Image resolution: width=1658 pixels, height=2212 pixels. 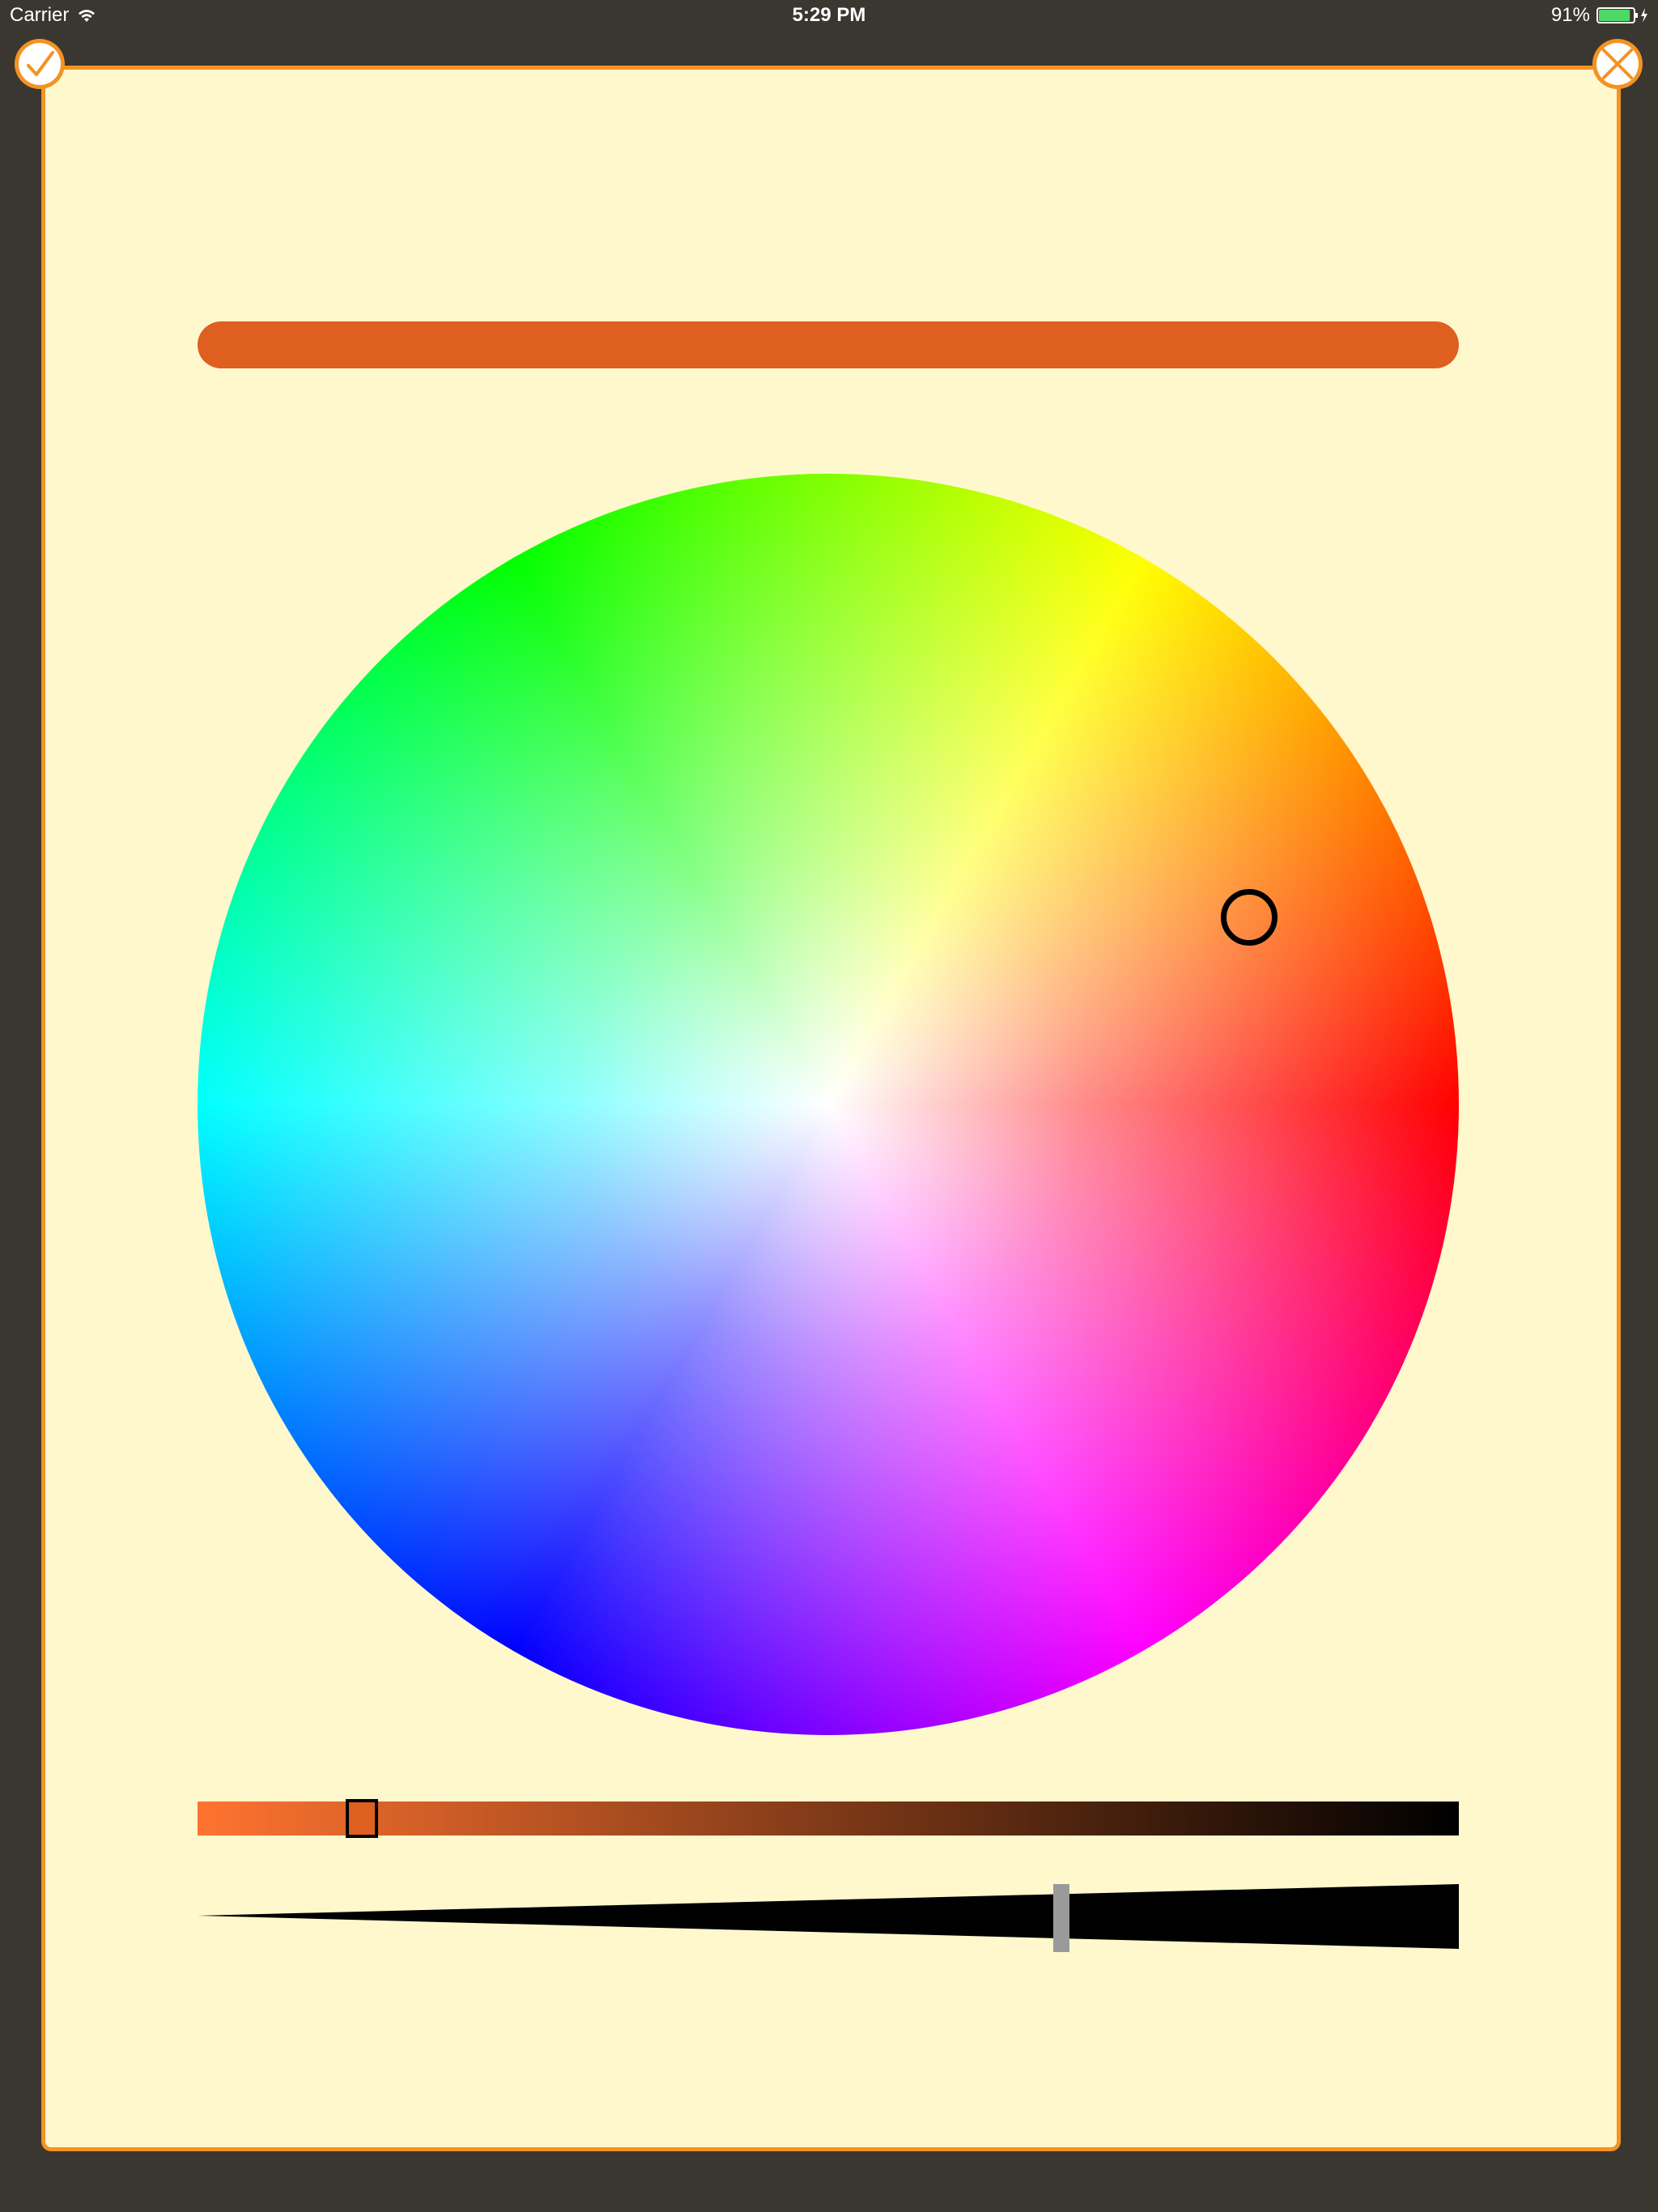 What do you see at coordinates (1061, 1918) in the screenshot?
I see `size-thumb` at bounding box center [1061, 1918].